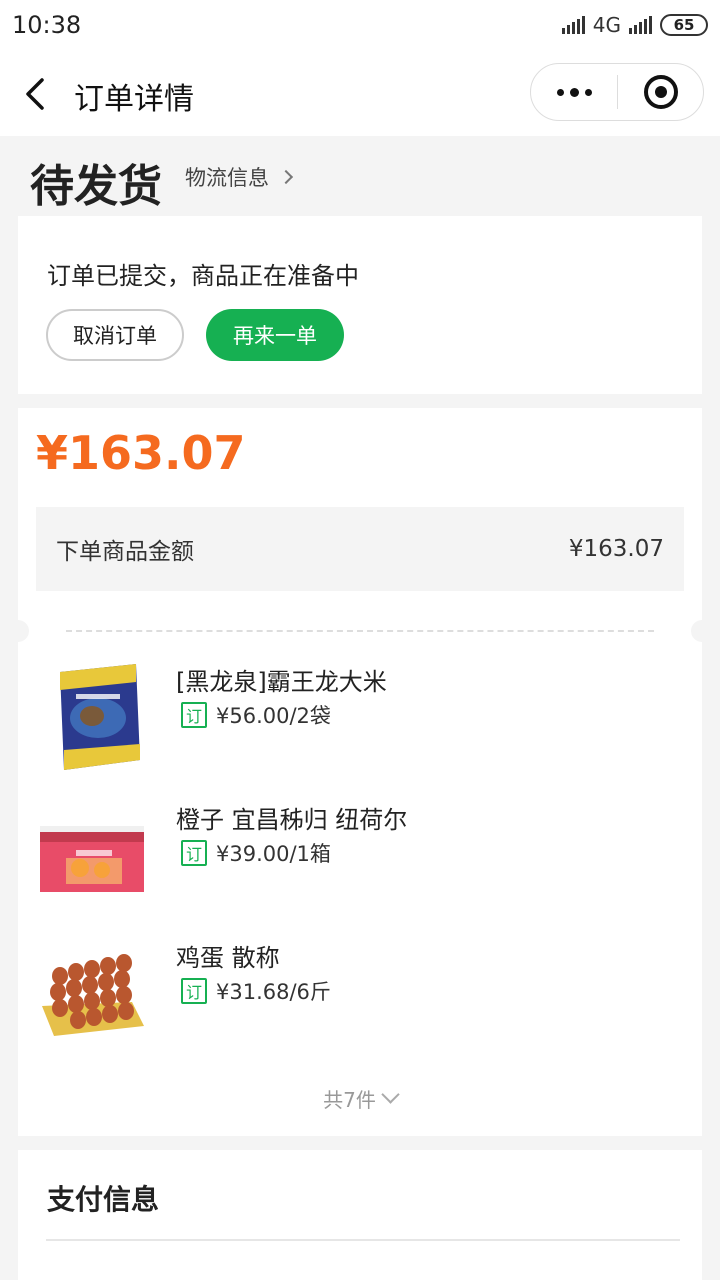 The height and width of the screenshot is (1280, 720). Describe the element at coordinates (141, 453) in the screenshot. I see `order-total: ¥163.07` at that location.